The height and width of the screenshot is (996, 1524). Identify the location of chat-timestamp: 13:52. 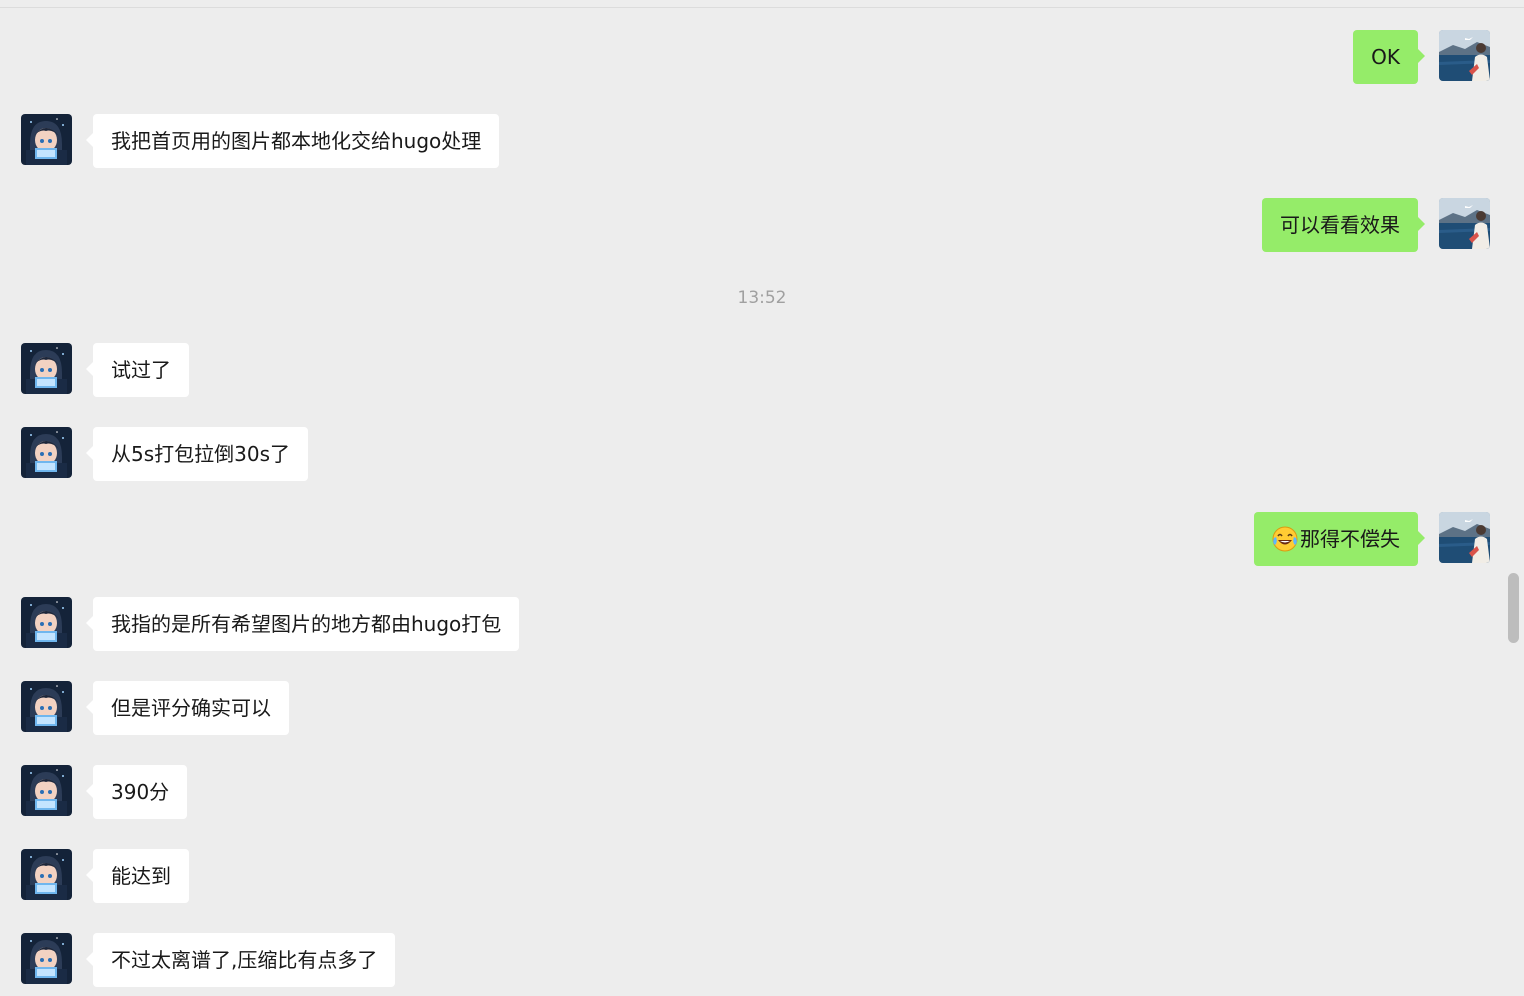
(762, 298).